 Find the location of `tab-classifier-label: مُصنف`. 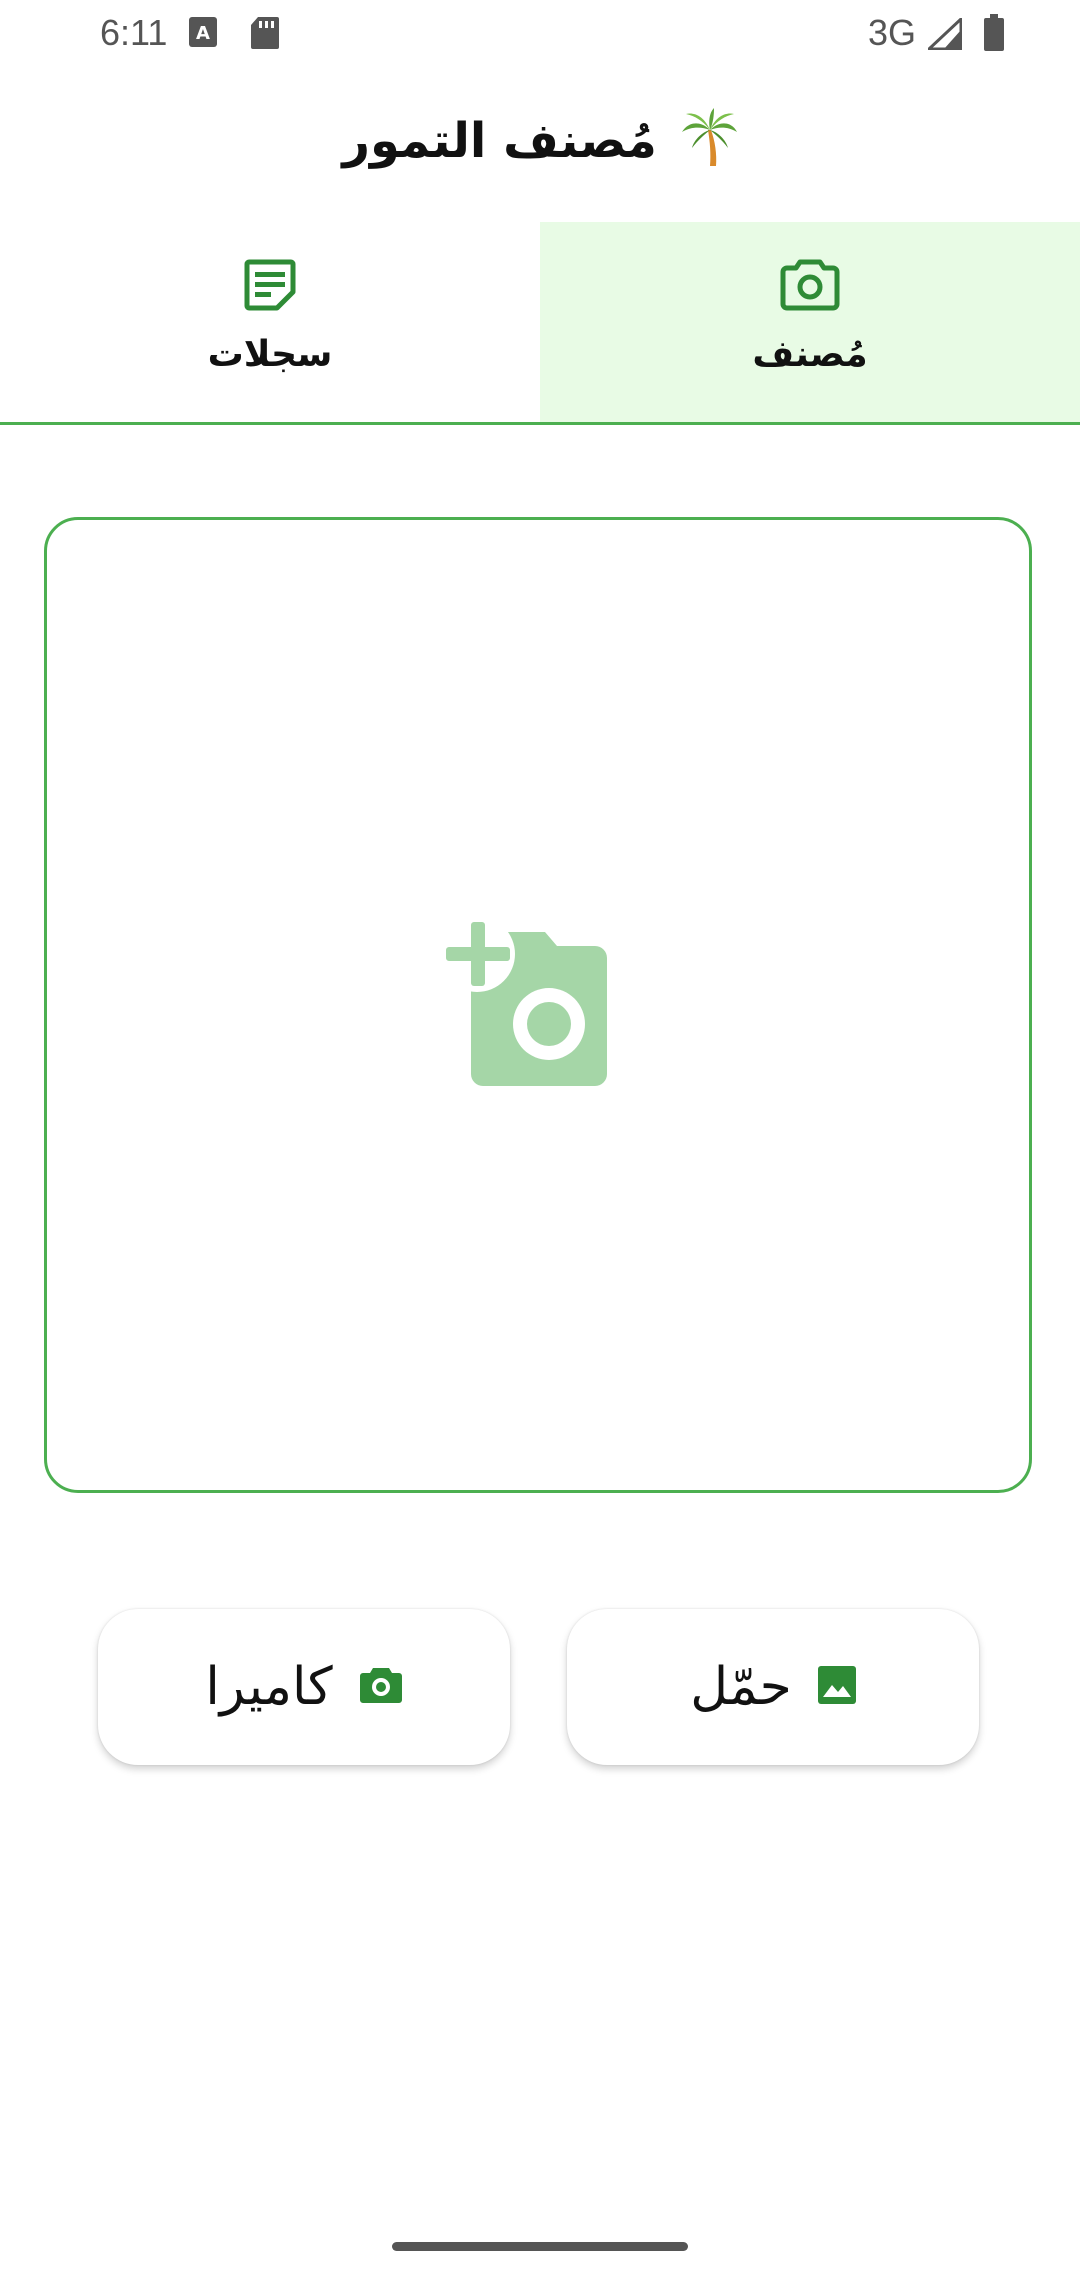

tab-classifier-label: مُصنف is located at coordinates (810, 354).